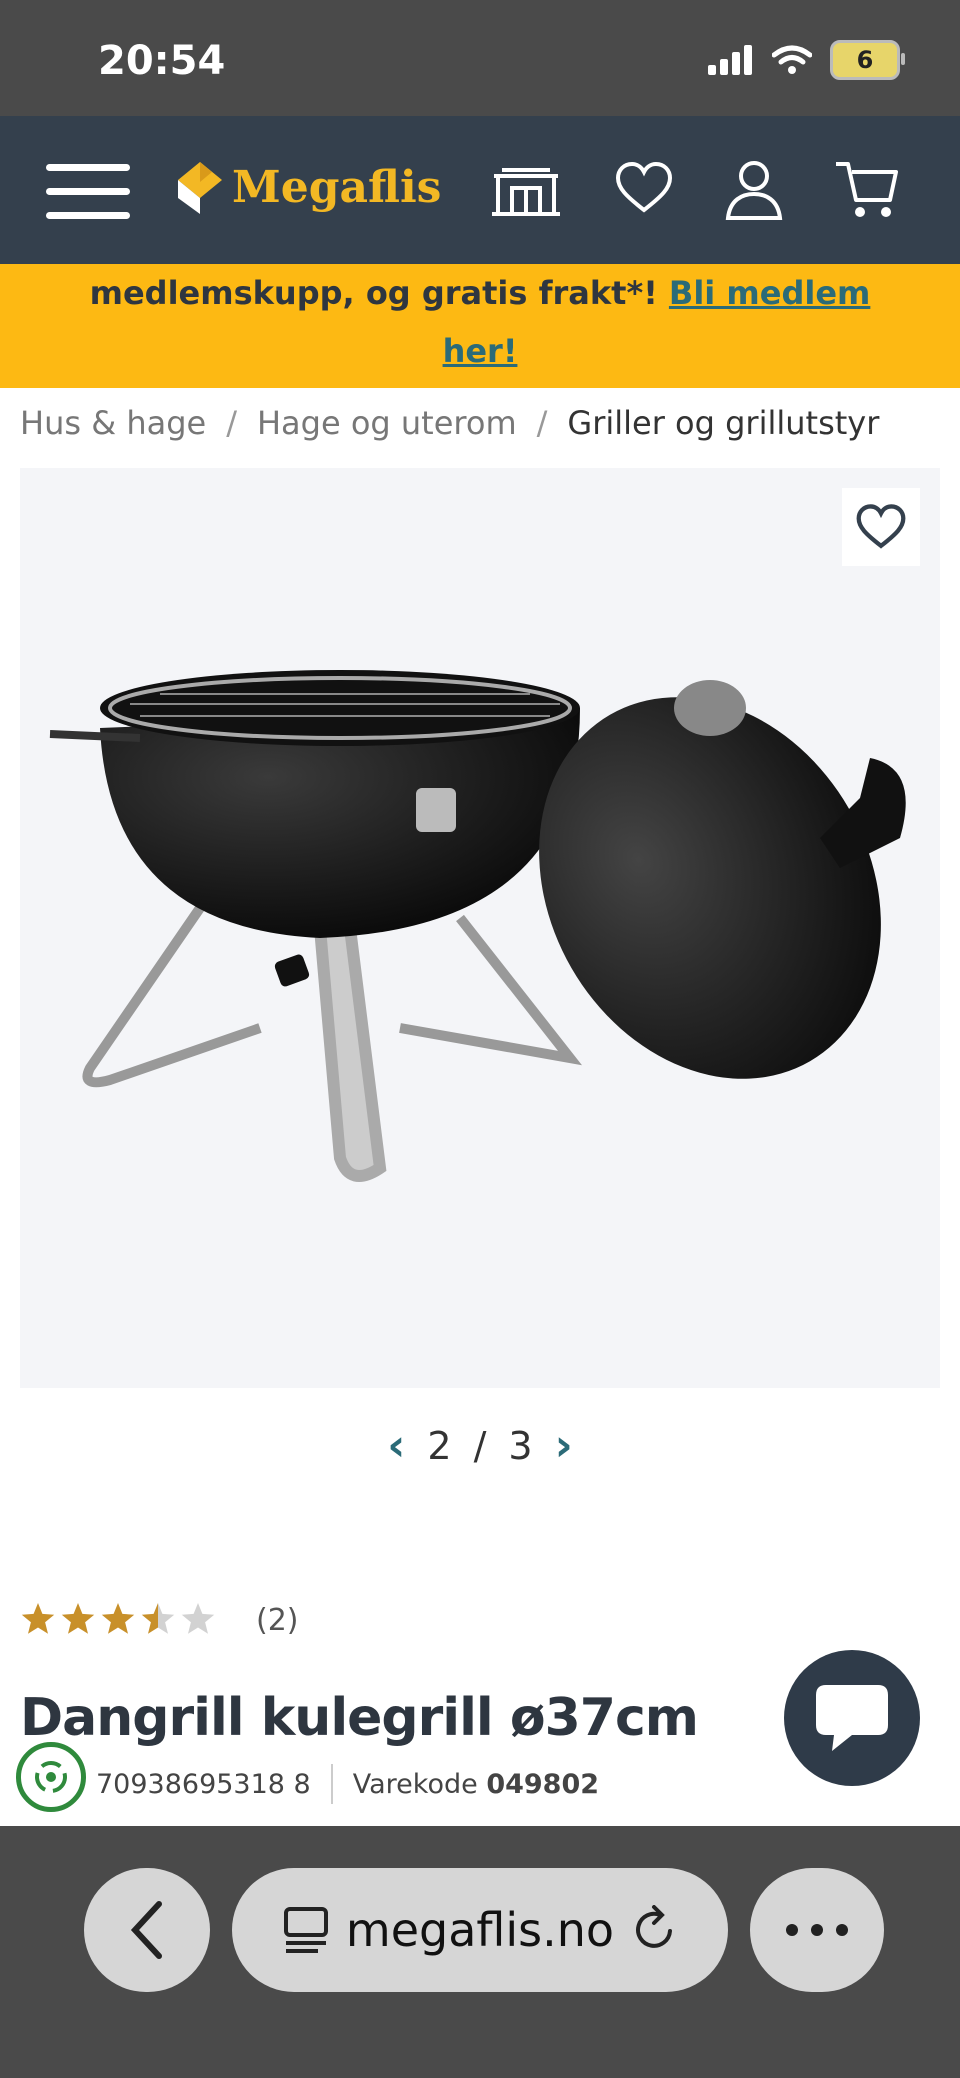 The image size is (960, 2078). I want to click on recycle-icon, so click(51, 1777).